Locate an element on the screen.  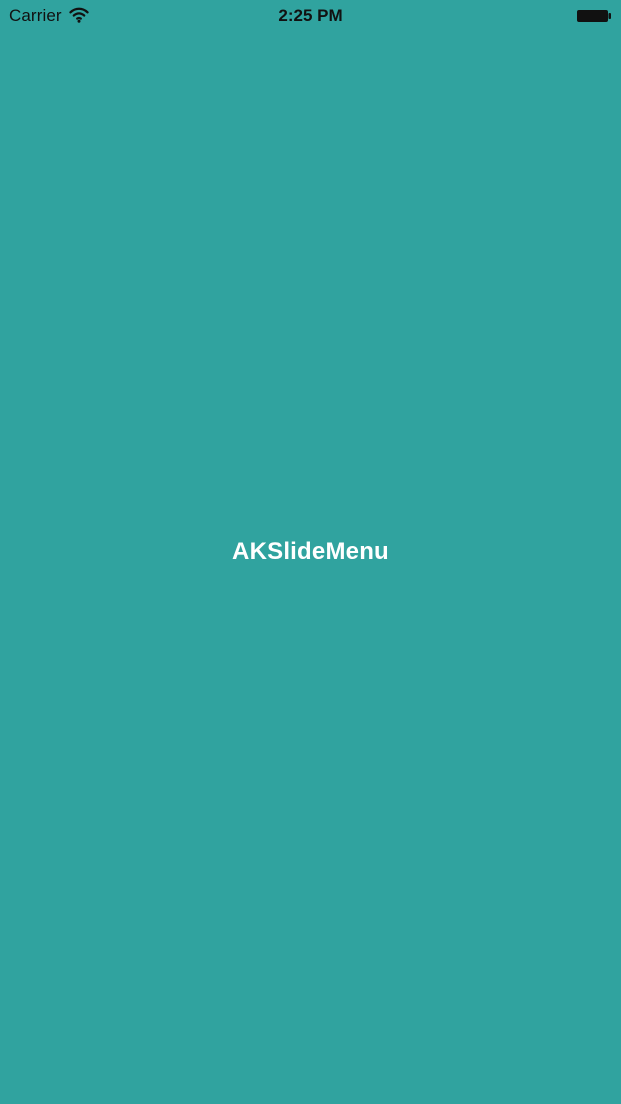
status-bar: Carrier 2:25 PM is located at coordinates (310, 16).